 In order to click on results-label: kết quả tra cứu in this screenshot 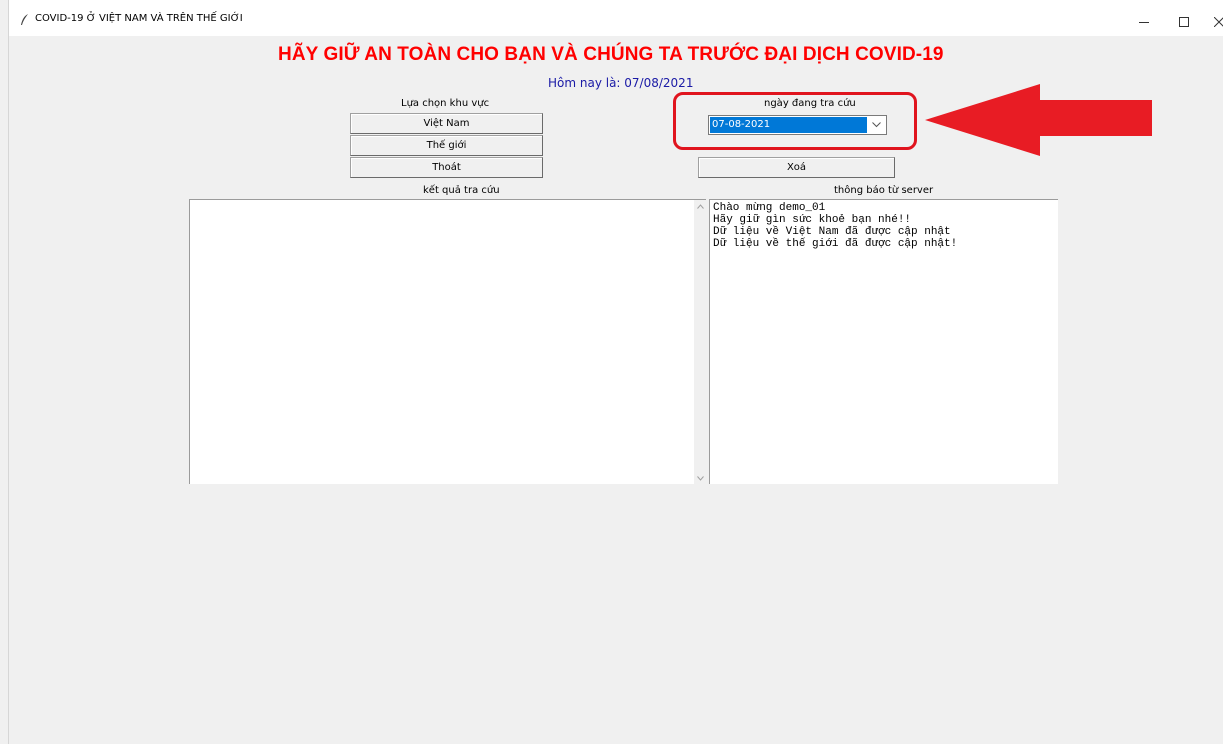, I will do `click(461, 190)`.